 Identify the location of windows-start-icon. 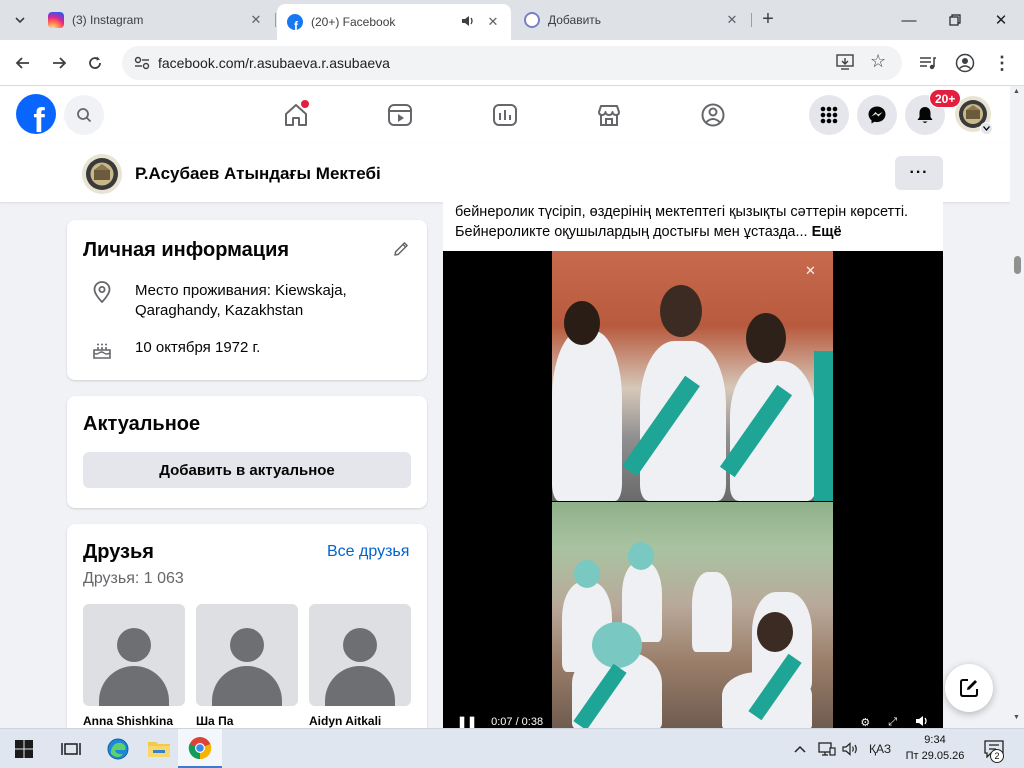
(24, 748).